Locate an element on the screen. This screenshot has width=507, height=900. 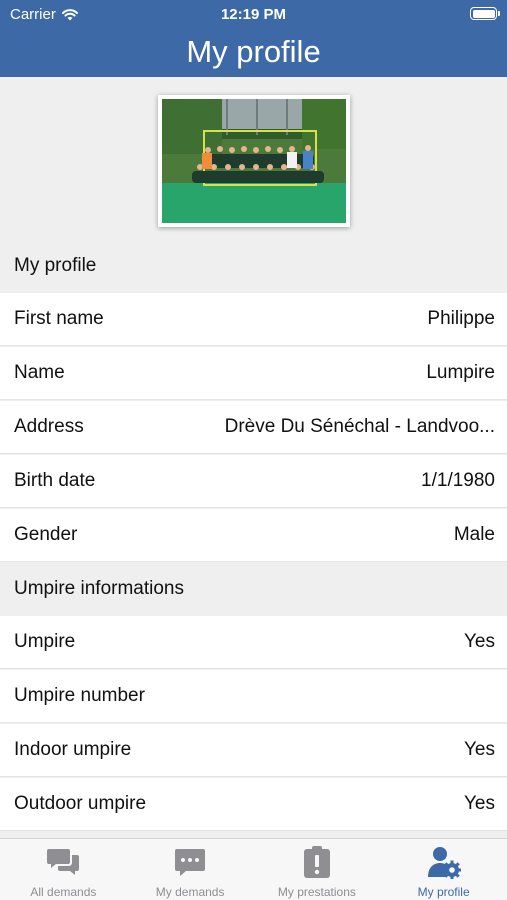
name-value: Lumpire is located at coordinates (460, 372).